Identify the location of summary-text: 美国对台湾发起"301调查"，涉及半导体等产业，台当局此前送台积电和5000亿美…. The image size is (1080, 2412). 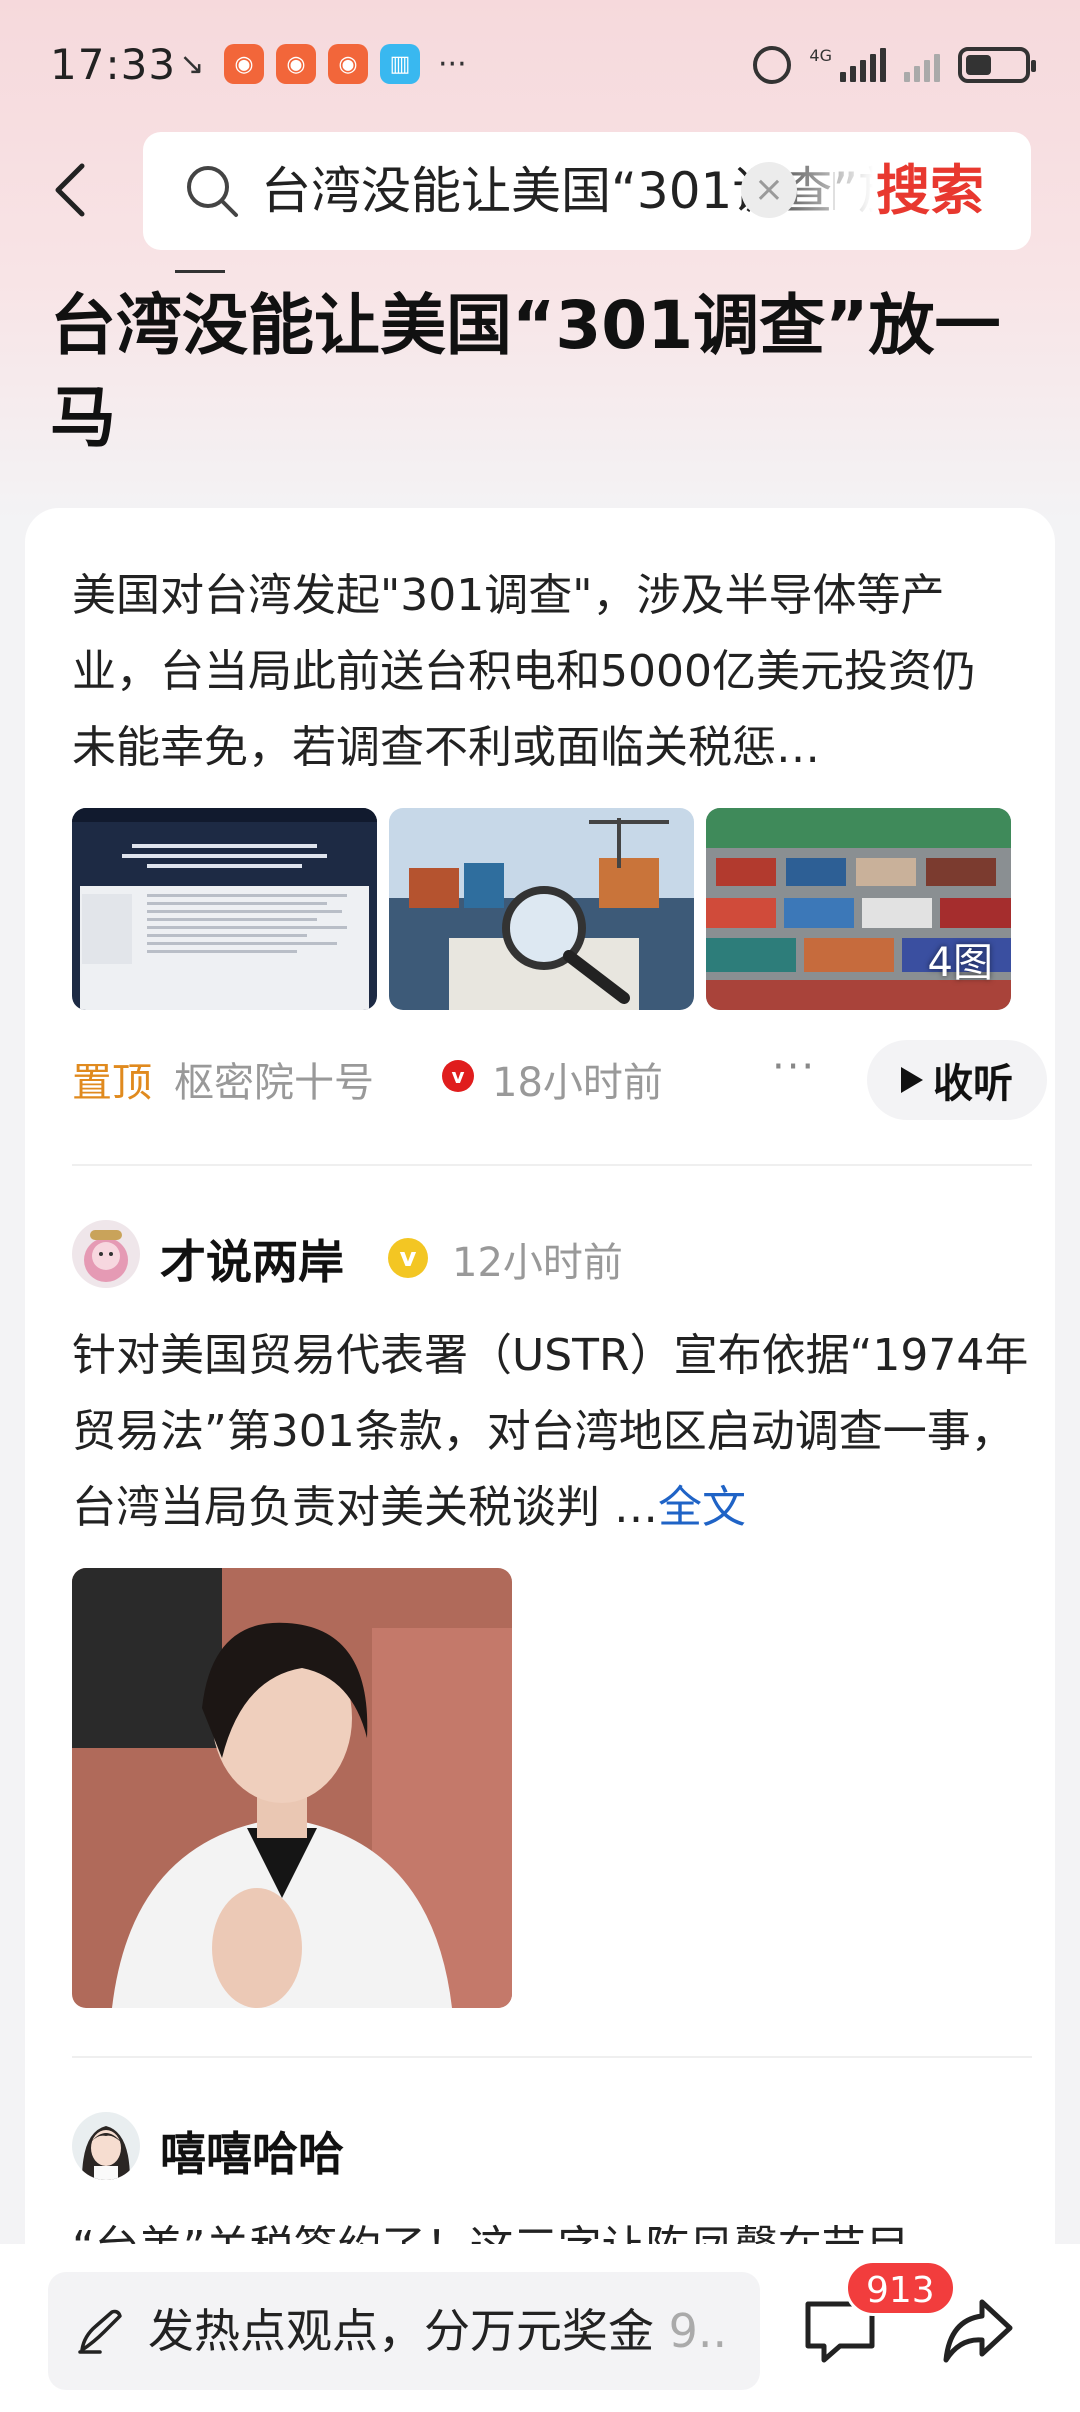
(542, 672).